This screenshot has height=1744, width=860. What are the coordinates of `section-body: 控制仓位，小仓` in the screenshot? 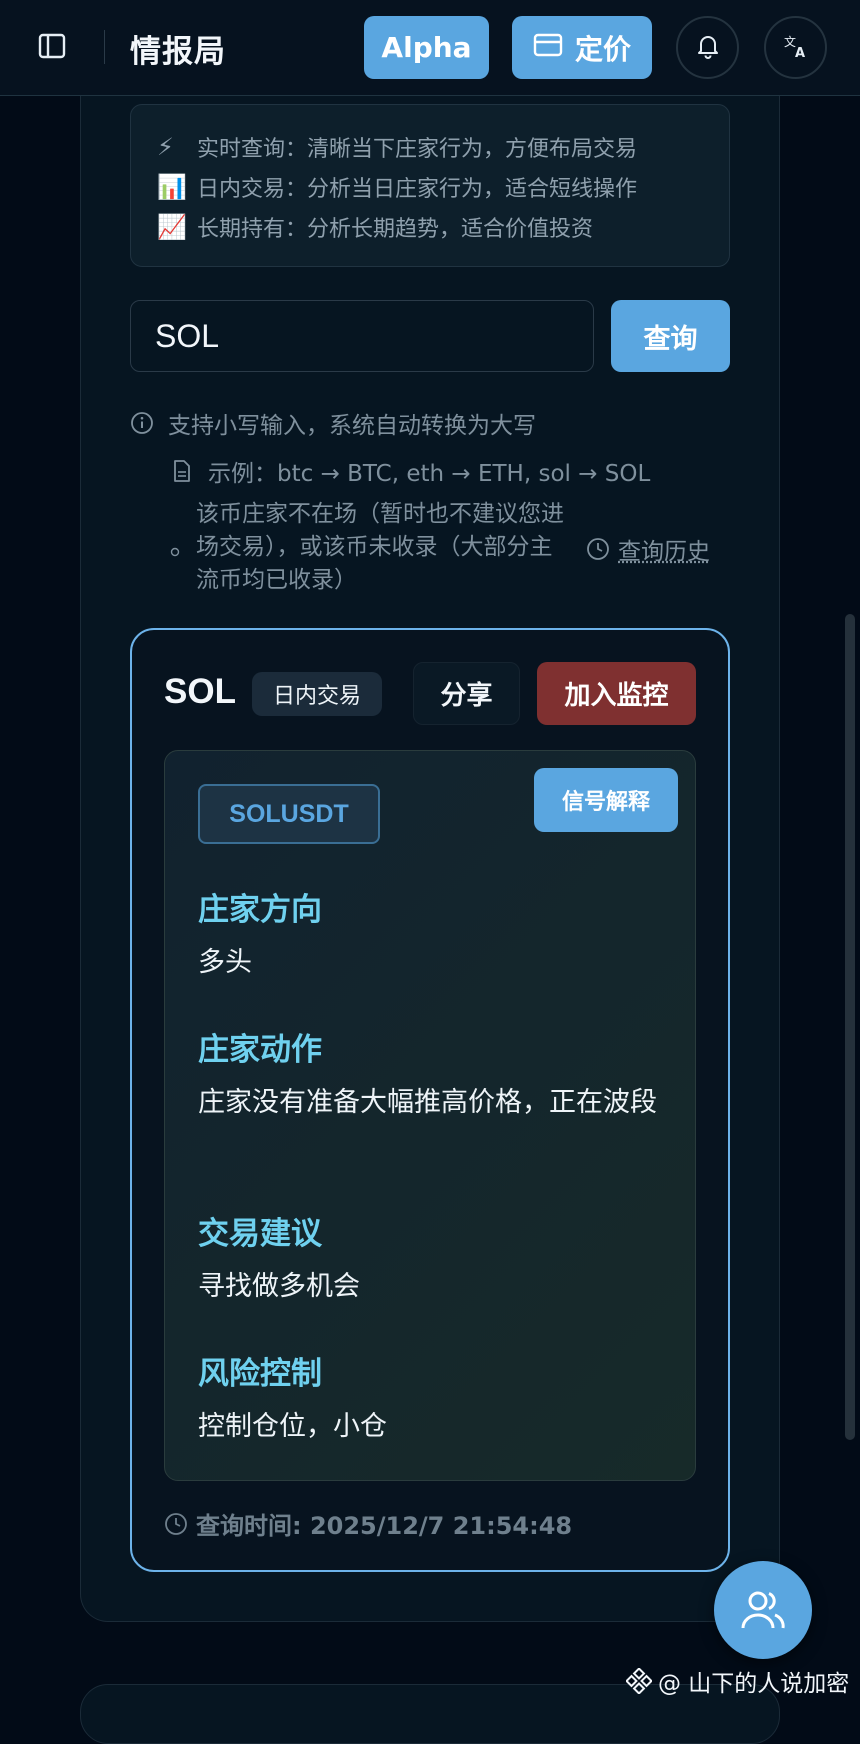 It's located at (292, 1426).